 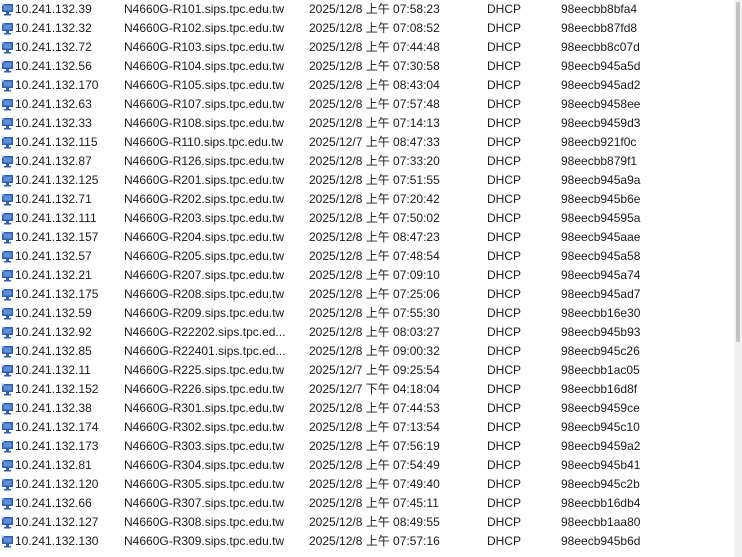 I want to click on lease-name: N4660G-R108.sips.tpc.edu.tw, so click(x=204, y=123).